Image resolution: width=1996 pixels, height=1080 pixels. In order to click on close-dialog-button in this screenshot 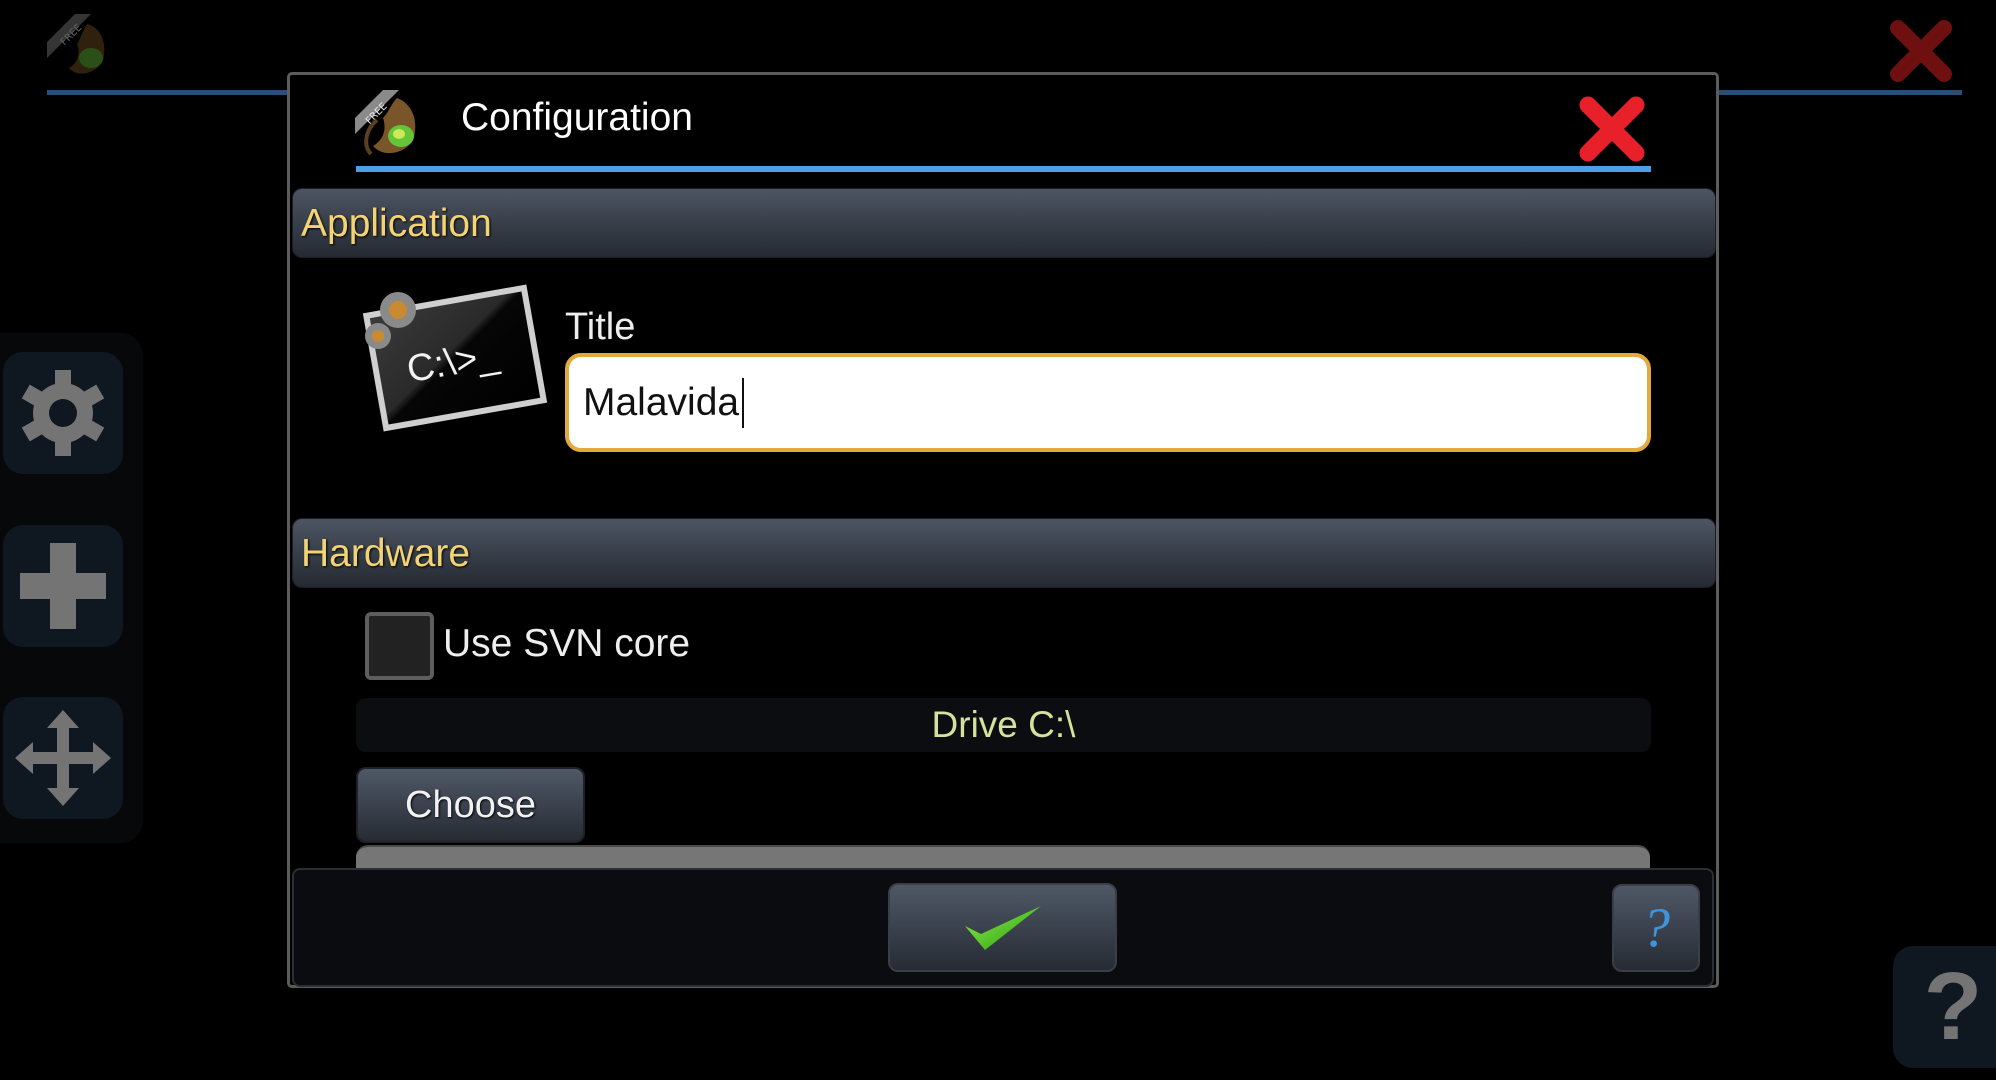, I will do `click(1612, 129)`.